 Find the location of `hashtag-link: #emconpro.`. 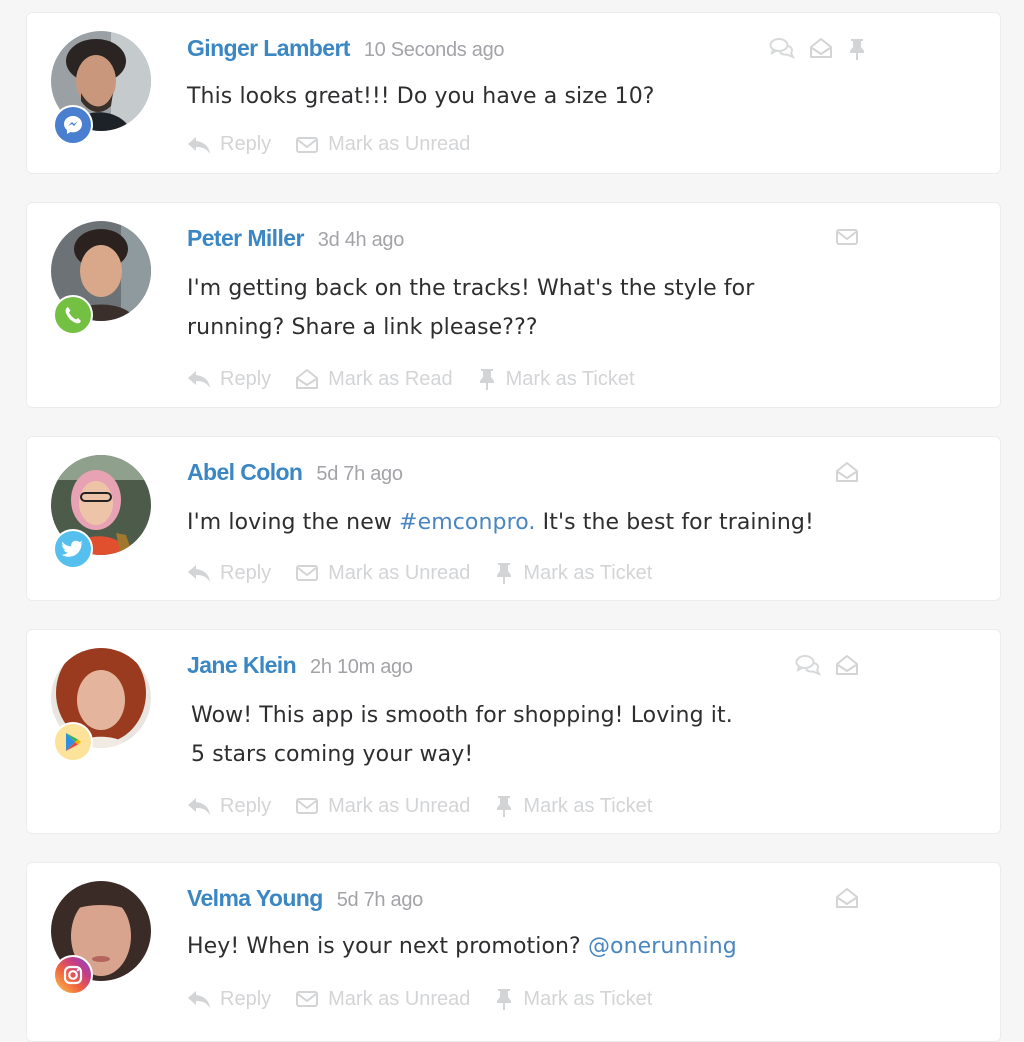

hashtag-link: #emconpro. is located at coordinates (467, 522).